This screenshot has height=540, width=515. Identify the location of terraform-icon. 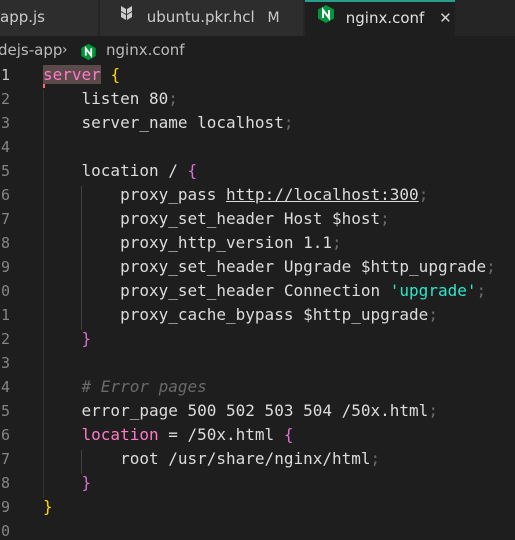
(128, 18).